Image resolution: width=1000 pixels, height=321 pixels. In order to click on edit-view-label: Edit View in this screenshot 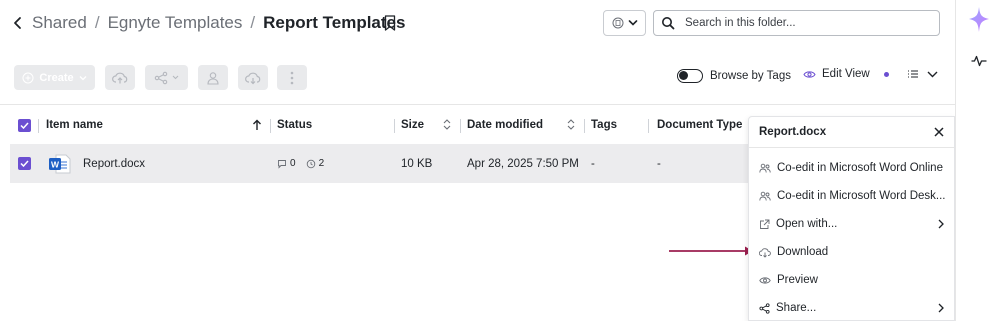, I will do `click(846, 74)`.